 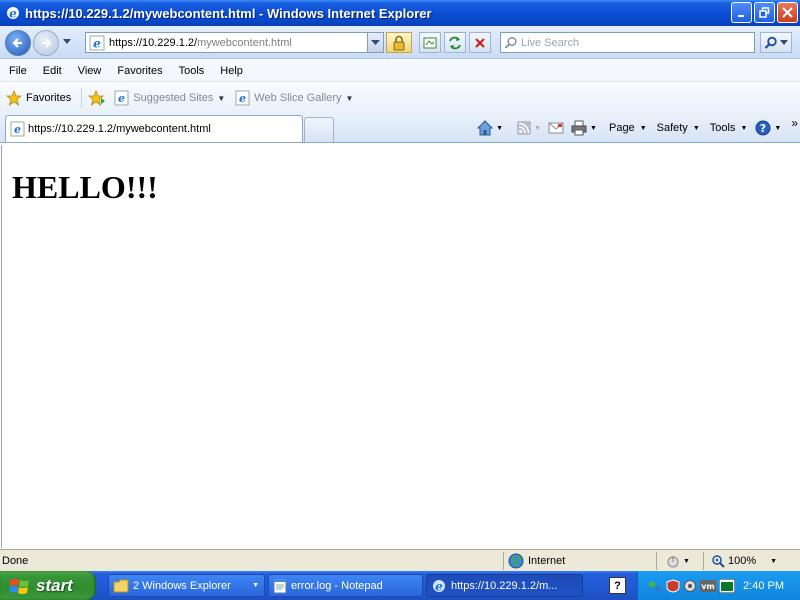 What do you see at coordinates (121, 585) in the screenshot?
I see `folder-icon` at bounding box center [121, 585].